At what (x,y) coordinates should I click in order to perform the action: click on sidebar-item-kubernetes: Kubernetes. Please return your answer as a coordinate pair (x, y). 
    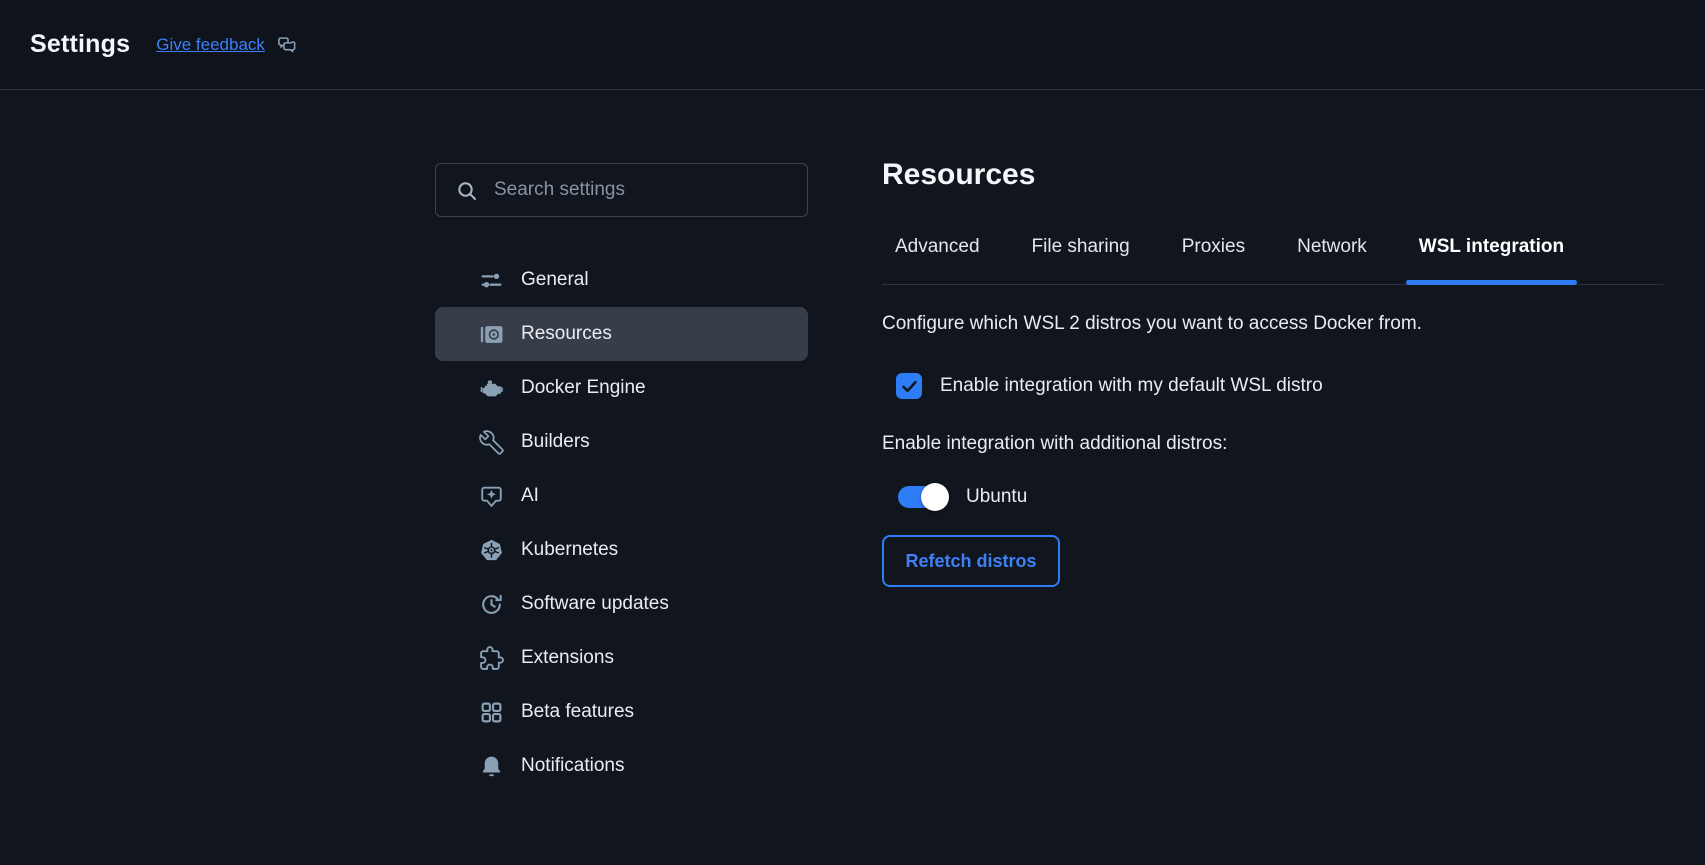
    Looking at the image, I should click on (621, 550).